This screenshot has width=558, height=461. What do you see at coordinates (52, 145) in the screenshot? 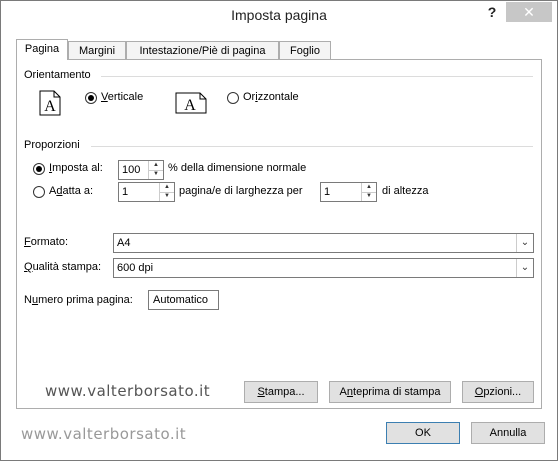
I see `scaling-heading: Proporzioni` at bounding box center [52, 145].